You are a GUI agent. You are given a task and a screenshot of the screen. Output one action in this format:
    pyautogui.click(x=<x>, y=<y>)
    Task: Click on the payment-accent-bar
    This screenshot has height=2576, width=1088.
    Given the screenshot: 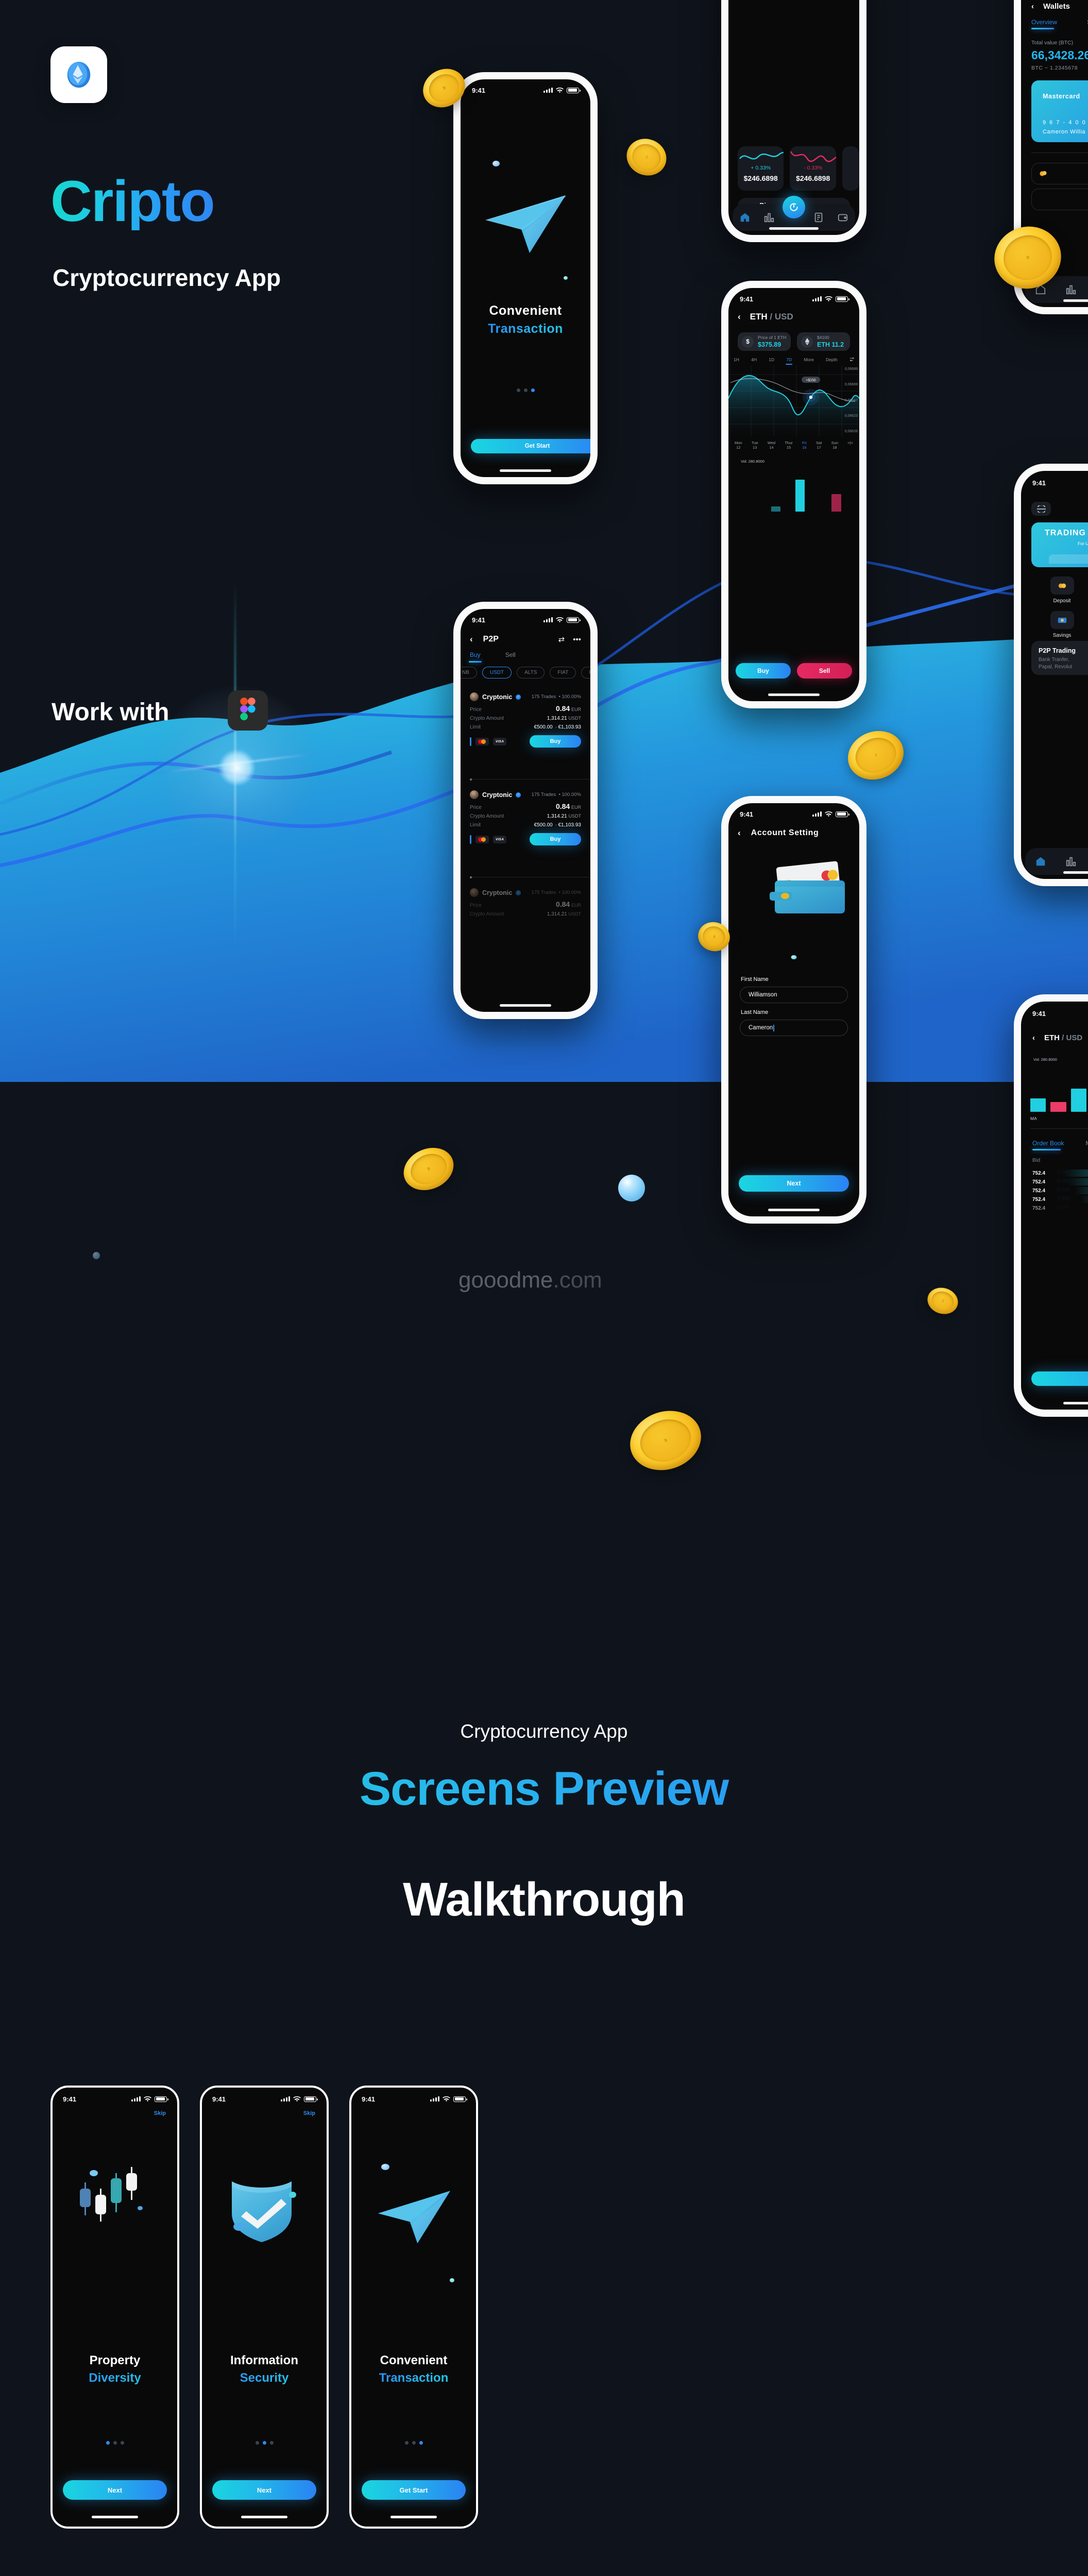 What is the action you would take?
    pyautogui.click(x=470, y=741)
    